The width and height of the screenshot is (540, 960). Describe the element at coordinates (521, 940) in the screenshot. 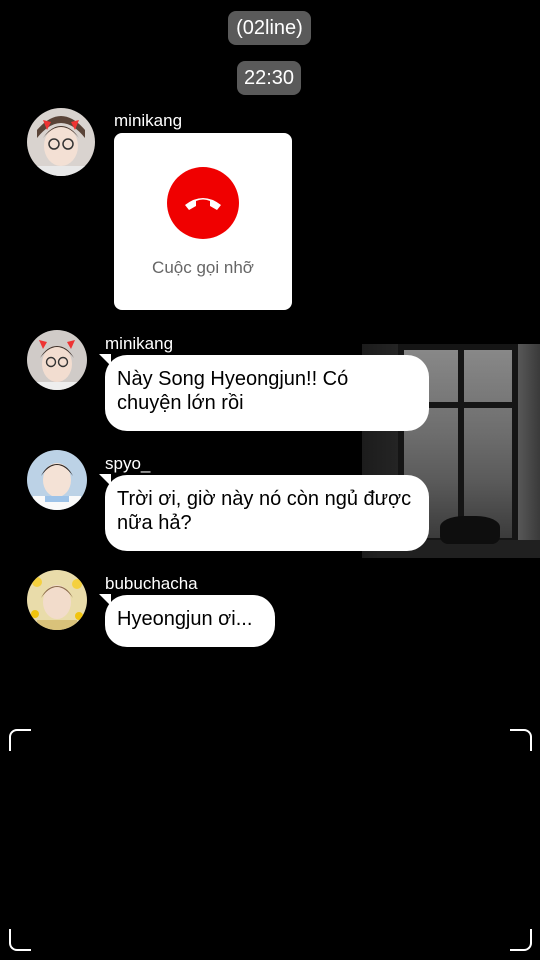

I see `frame-corner-bottom-right` at that location.